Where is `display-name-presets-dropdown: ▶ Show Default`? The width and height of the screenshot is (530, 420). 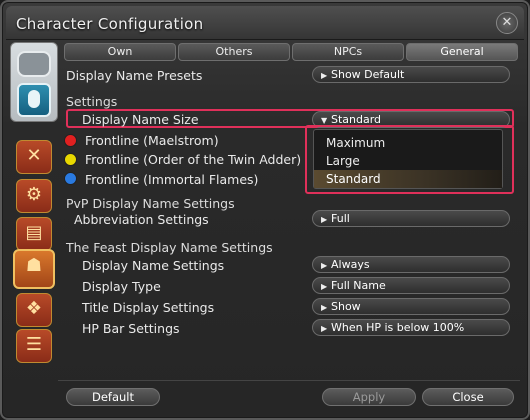 display-name-presets-dropdown: ▶ Show Default is located at coordinates (411, 74).